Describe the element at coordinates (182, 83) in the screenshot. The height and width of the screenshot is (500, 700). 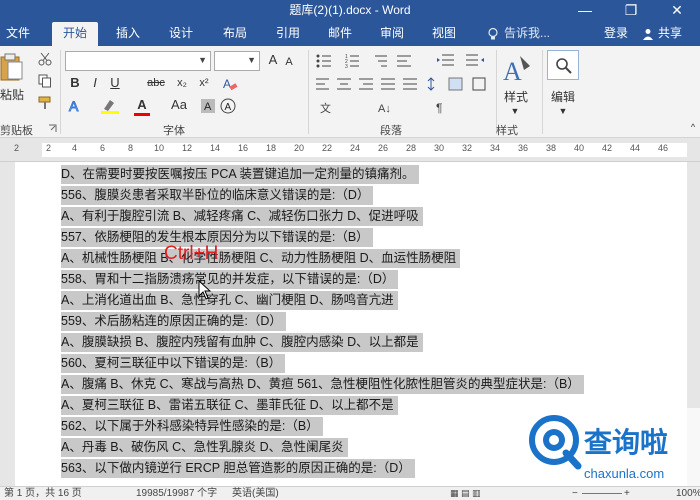
I see `subscript-button: x₂` at that location.